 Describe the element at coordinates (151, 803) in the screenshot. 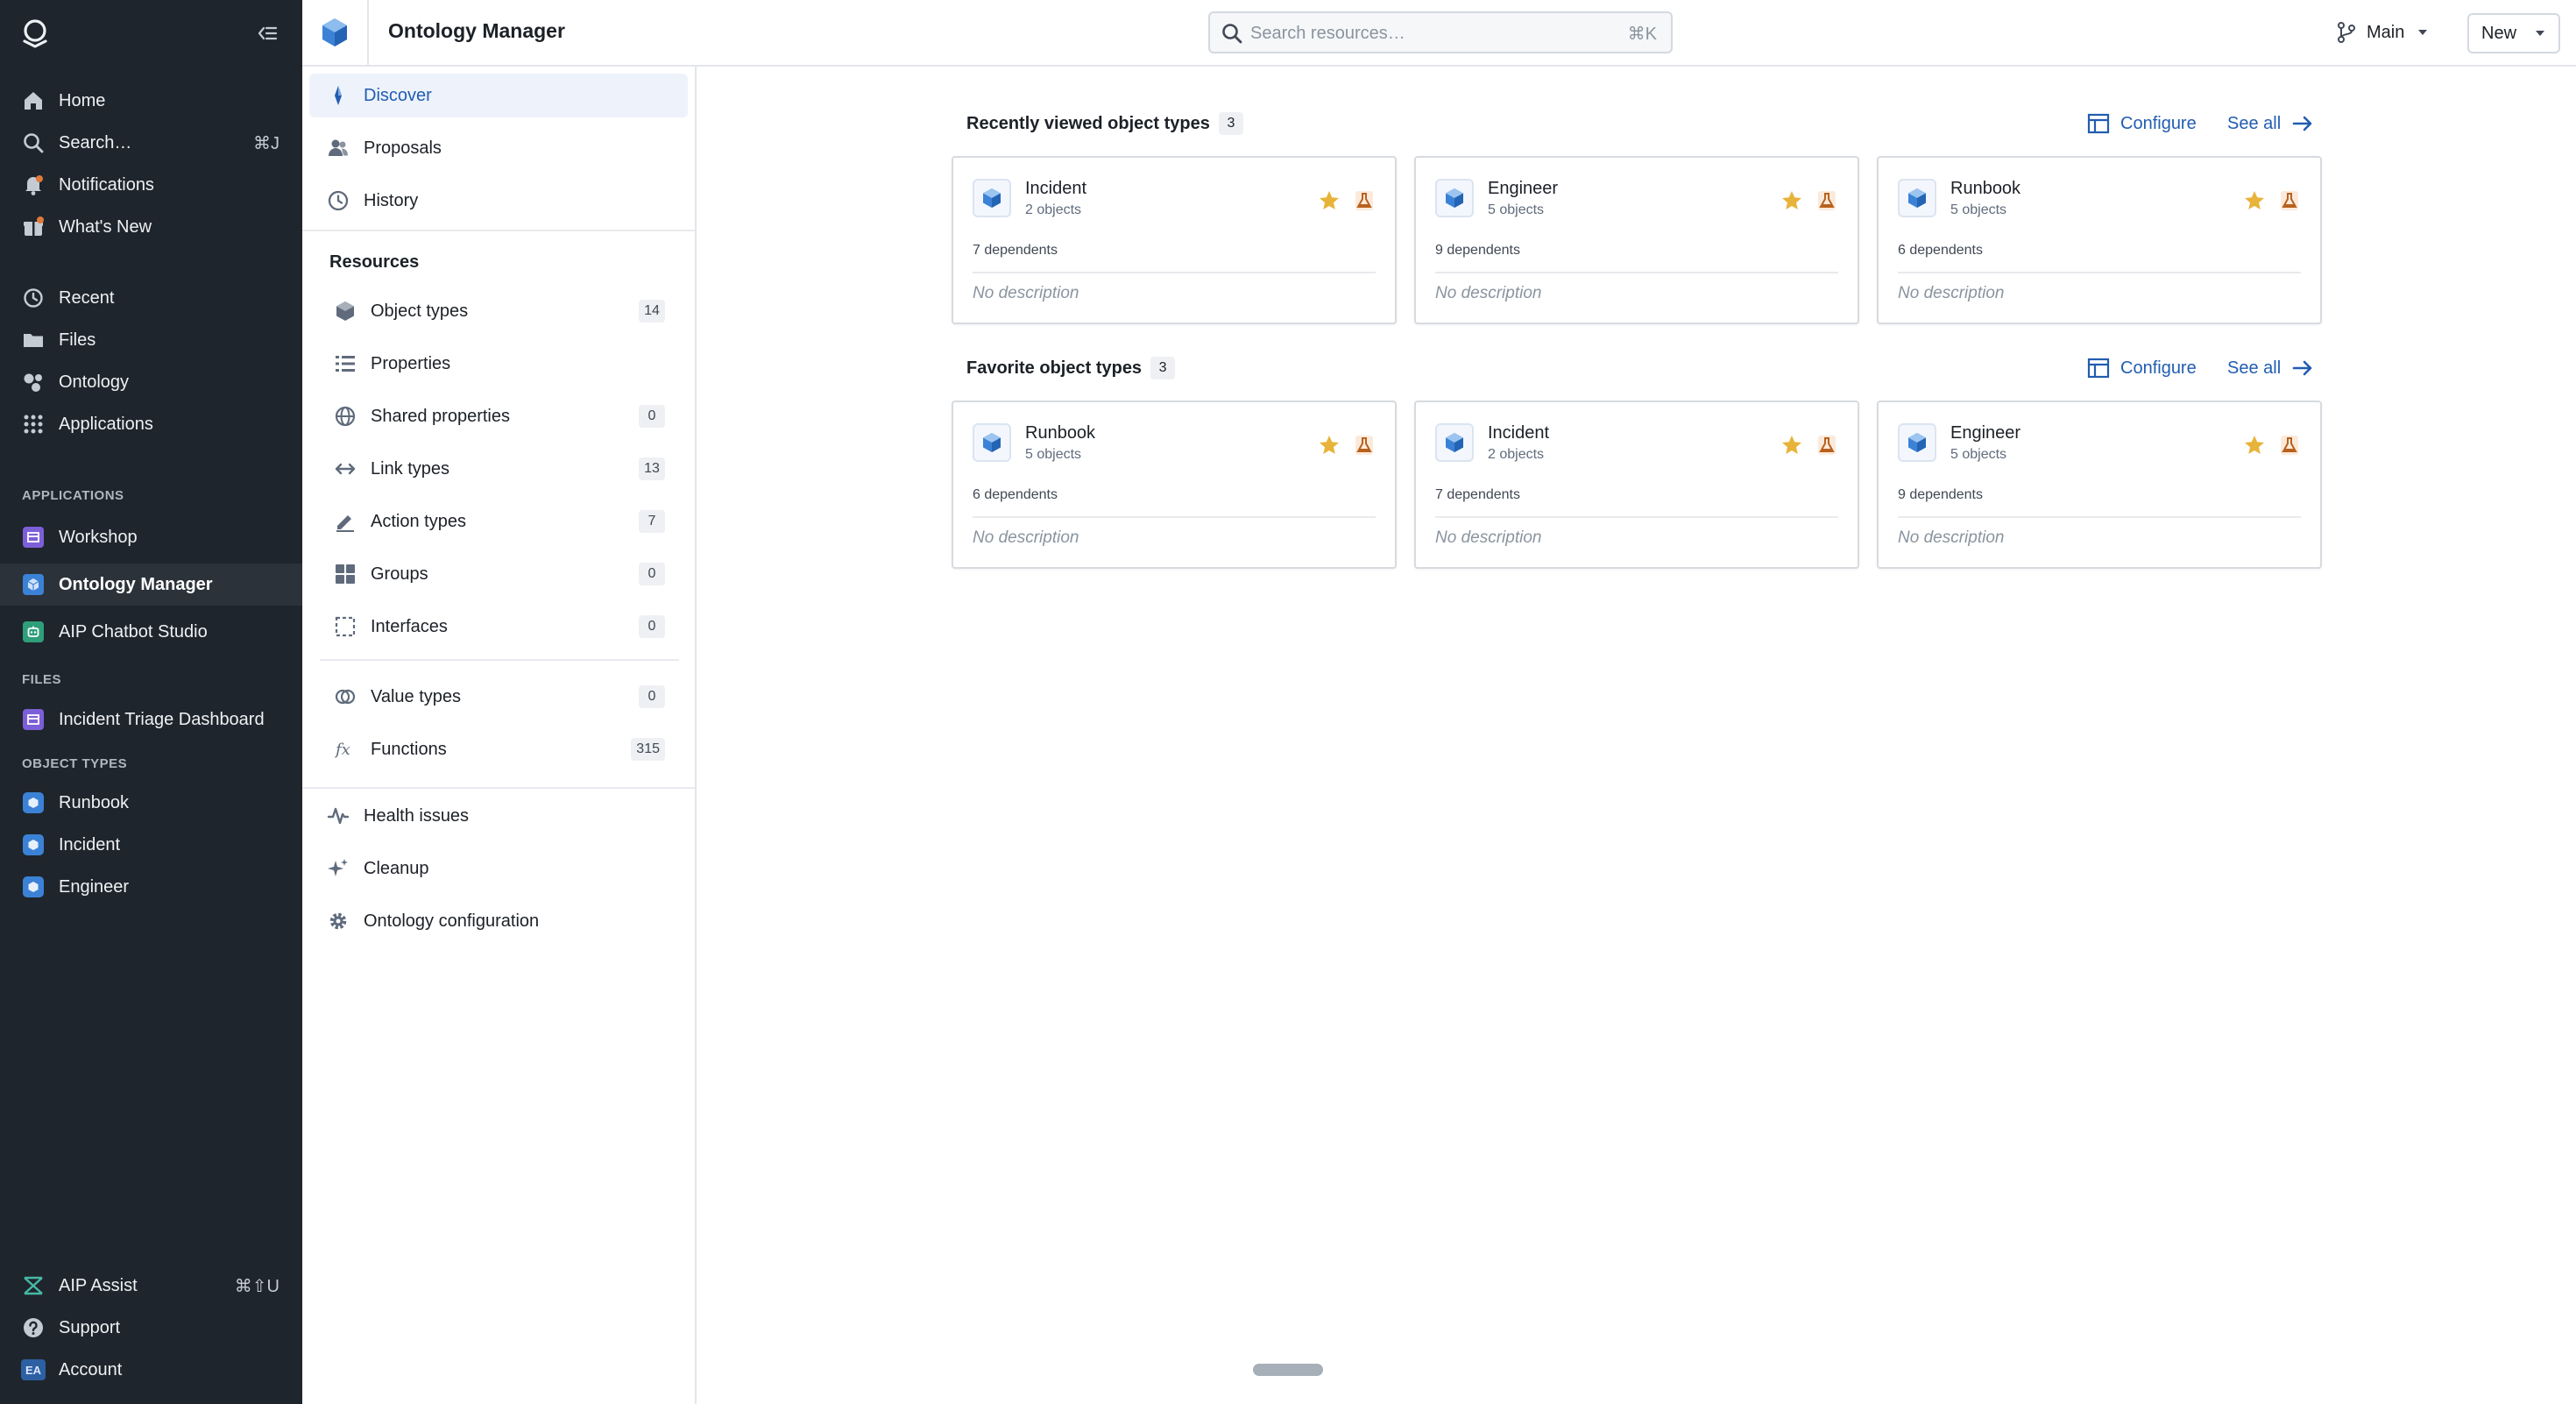

I see `nav-object-type-runbook: Runbook` at that location.